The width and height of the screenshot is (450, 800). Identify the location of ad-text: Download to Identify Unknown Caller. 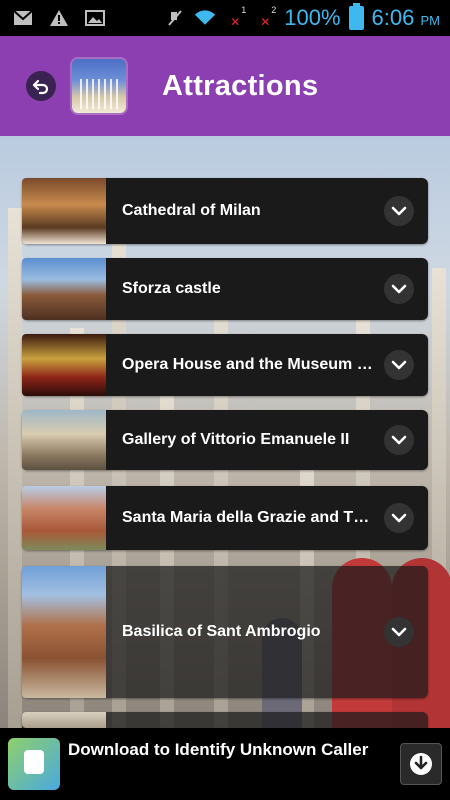
(218, 749).